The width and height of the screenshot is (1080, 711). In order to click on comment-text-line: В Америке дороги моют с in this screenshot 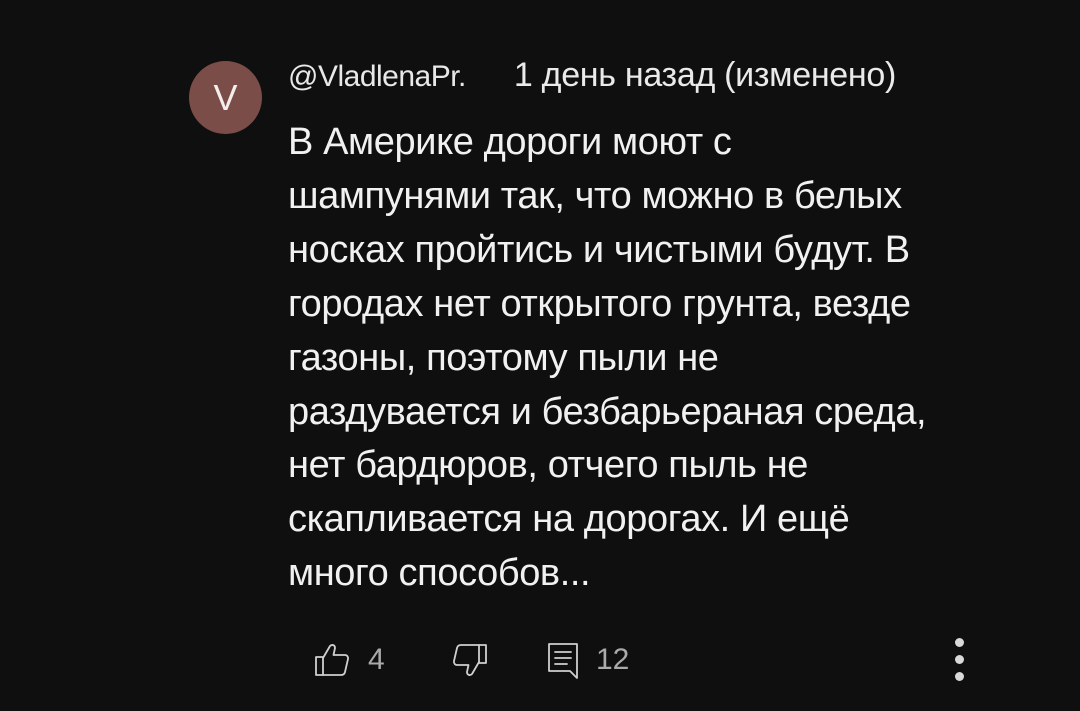, I will do `click(510, 142)`.